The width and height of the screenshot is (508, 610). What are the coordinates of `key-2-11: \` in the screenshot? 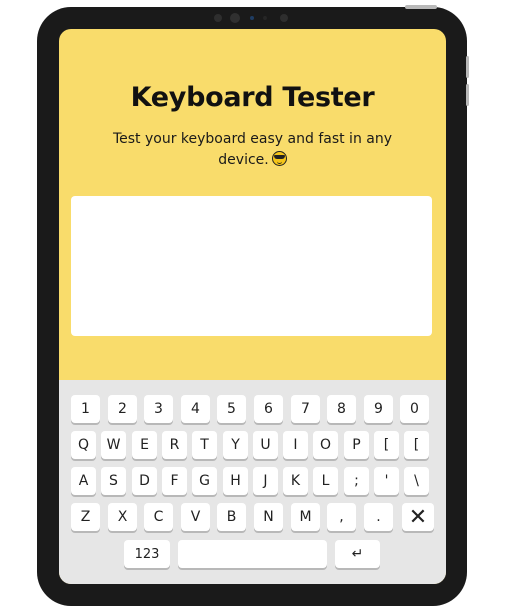 It's located at (416, 481).